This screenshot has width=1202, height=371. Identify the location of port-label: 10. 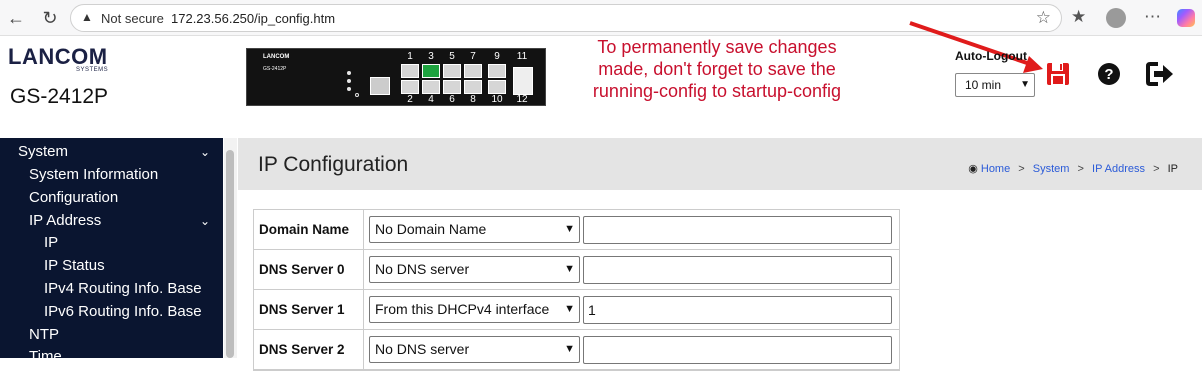
(497, 99).